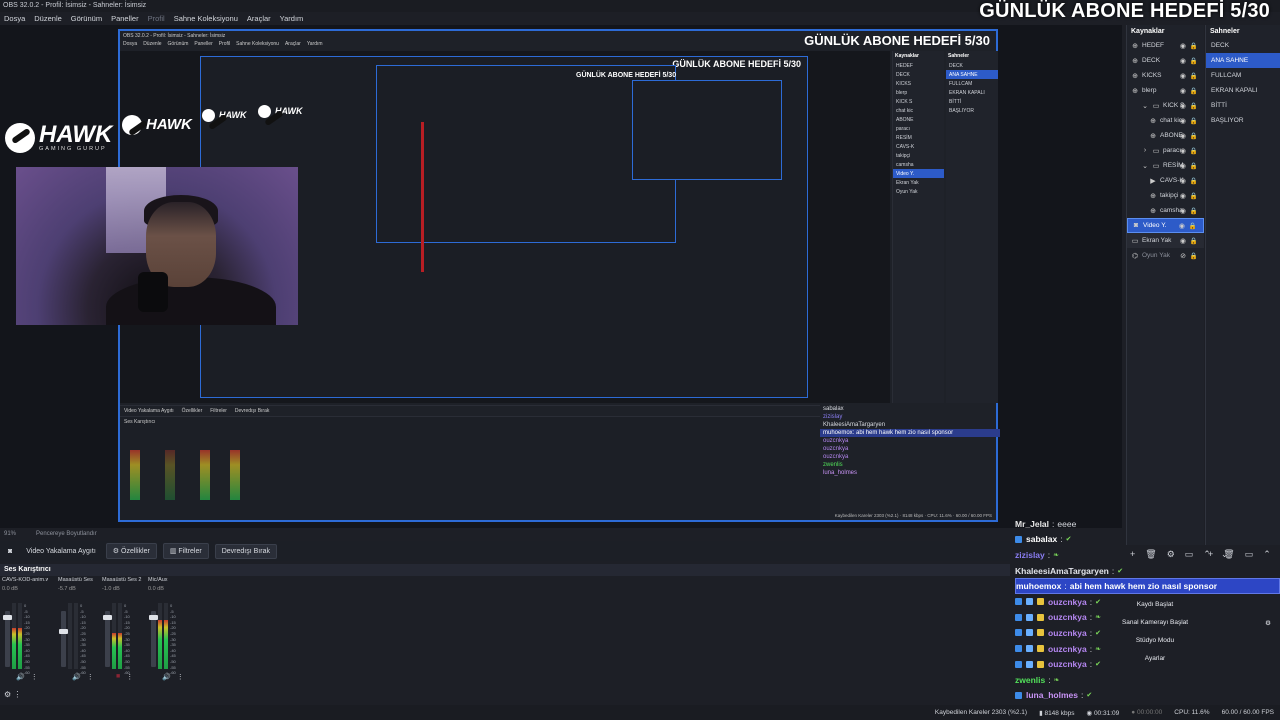 Image resolution: width=1280 pixels, height=720 pixels. What do you see at coordinates (156, 18) in the screenshot?
I see `menu-profil: Profil` at bounding box center [156, 18].